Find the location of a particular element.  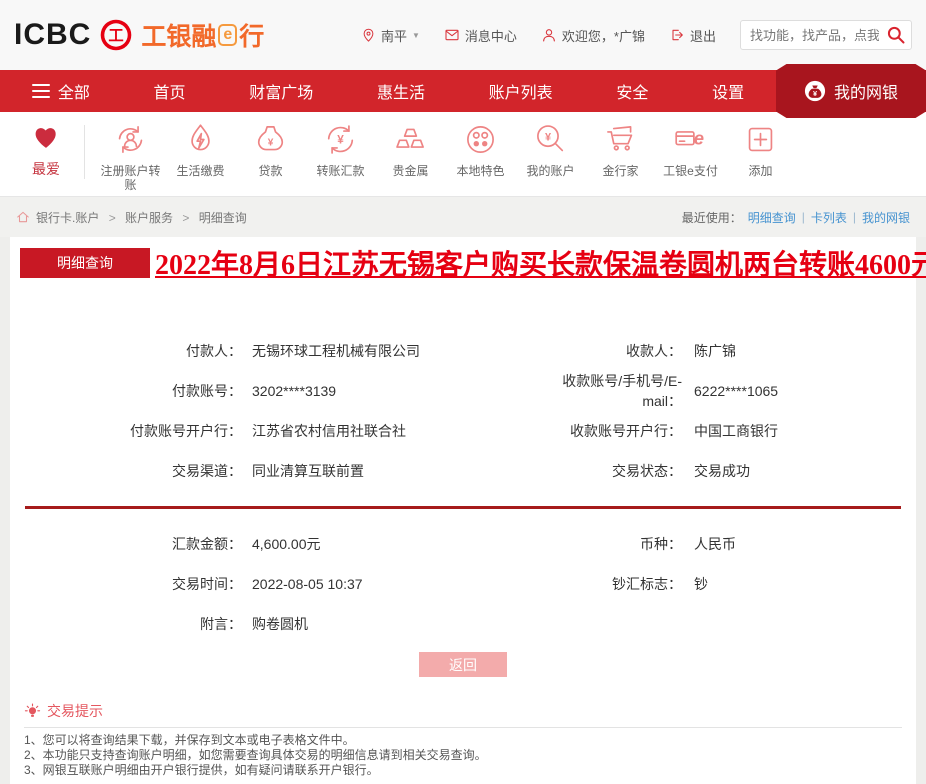

tip-line: 3、网银互联账户明细由开户银行提供，如有疑问请联系开户银行。 is located at coordinates (201, 770).